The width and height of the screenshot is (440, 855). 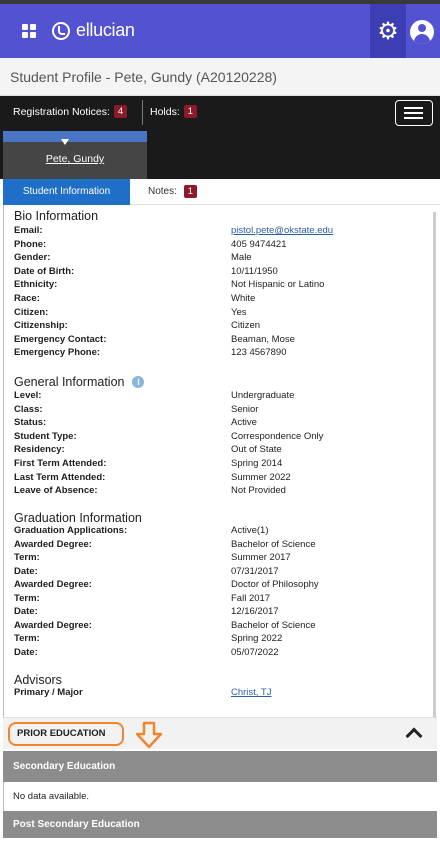 I want to click on prior-education-header: PRIOR EDUCATION, so click(x=220, y=733).